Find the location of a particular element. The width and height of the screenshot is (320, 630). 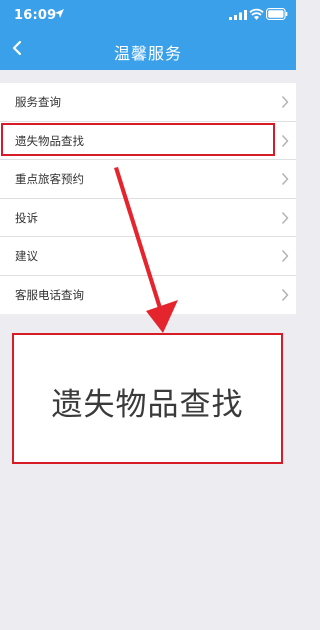

menu-item-priority-passenger: 重点旅客预约 is located at coordinates (148, 179).